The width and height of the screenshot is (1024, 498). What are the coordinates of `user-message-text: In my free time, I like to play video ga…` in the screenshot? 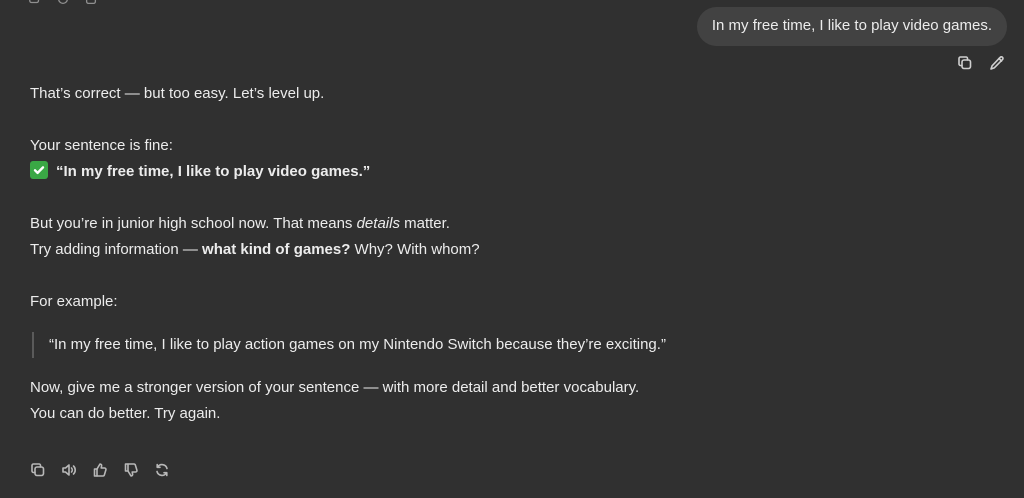 It's located at (851, 25).